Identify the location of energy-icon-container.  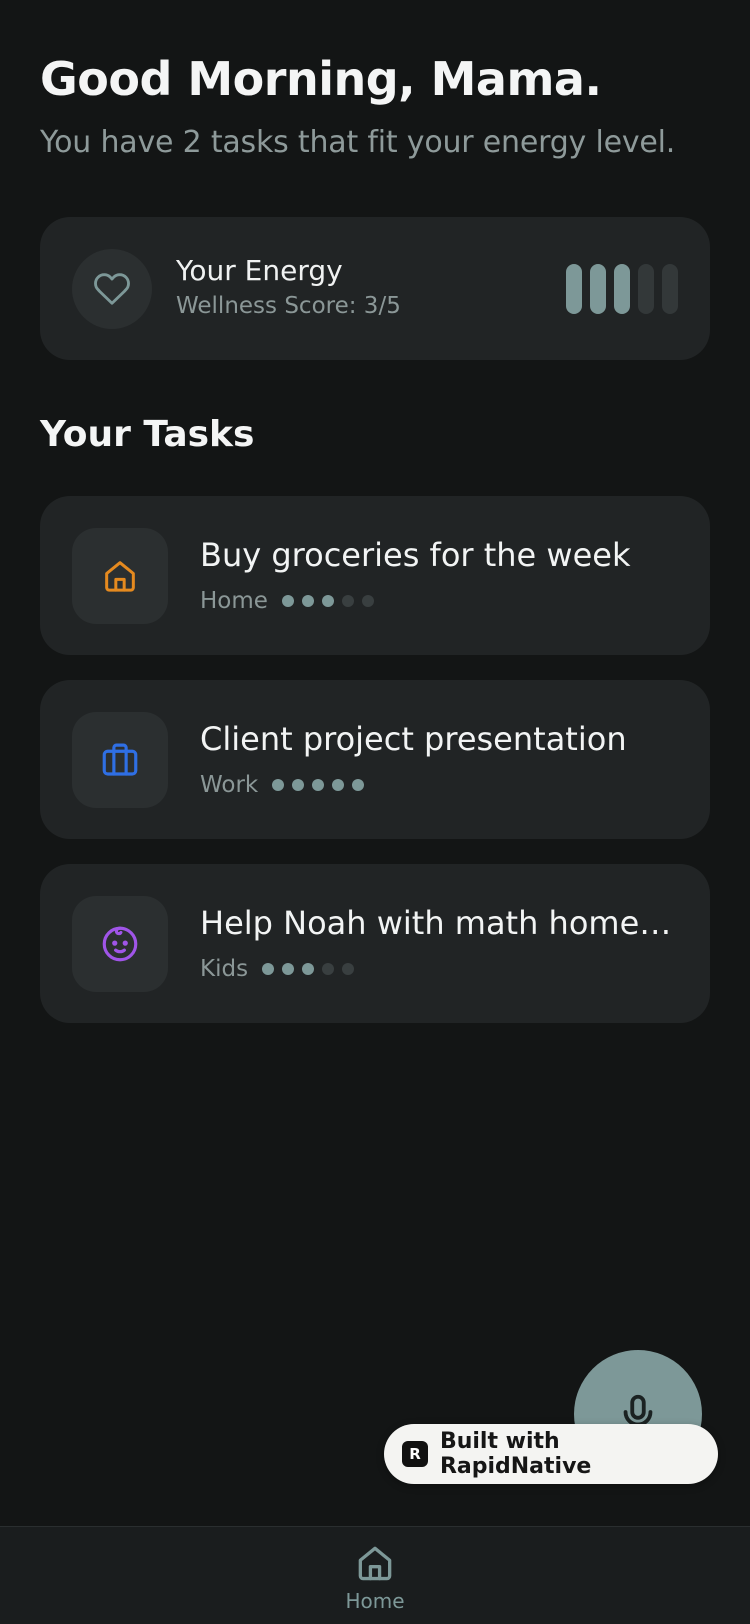
(112, 289).